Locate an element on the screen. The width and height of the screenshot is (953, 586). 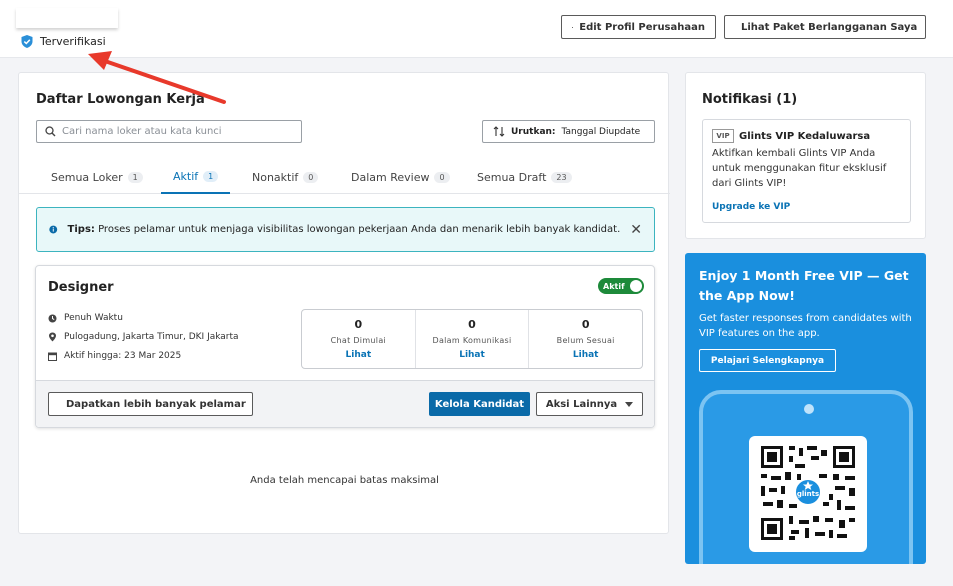
manage-candidates-button: Kelola Kandidat is located at coordinates (479, 404).